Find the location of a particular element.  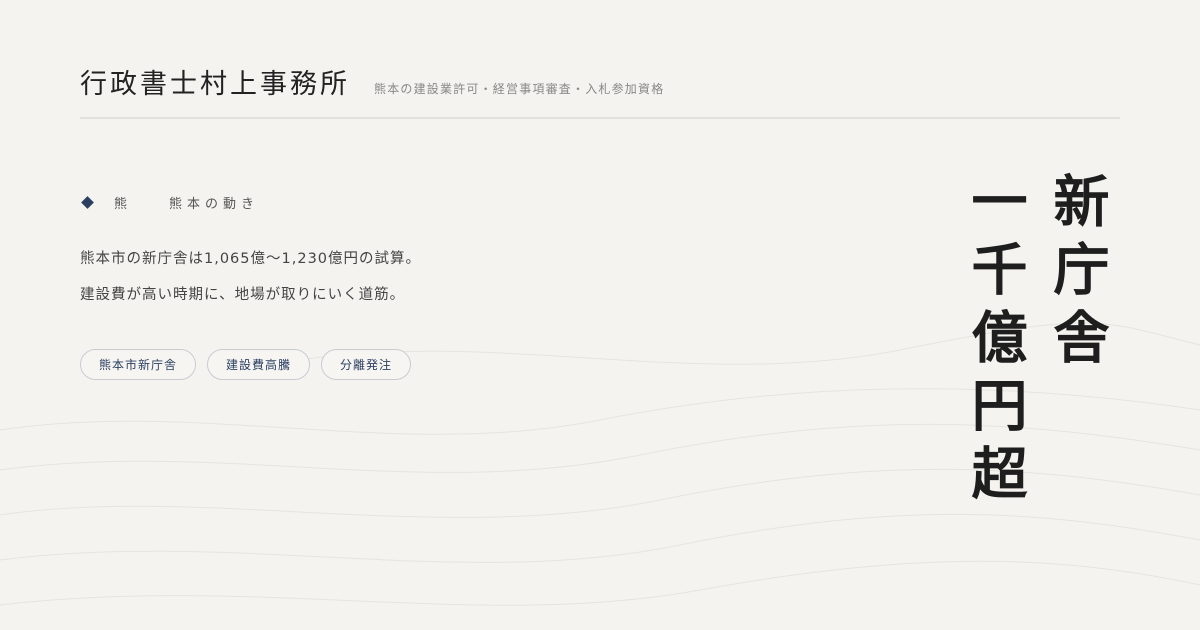

category-name: 熊本の動き is located at coordinates (214, 204).